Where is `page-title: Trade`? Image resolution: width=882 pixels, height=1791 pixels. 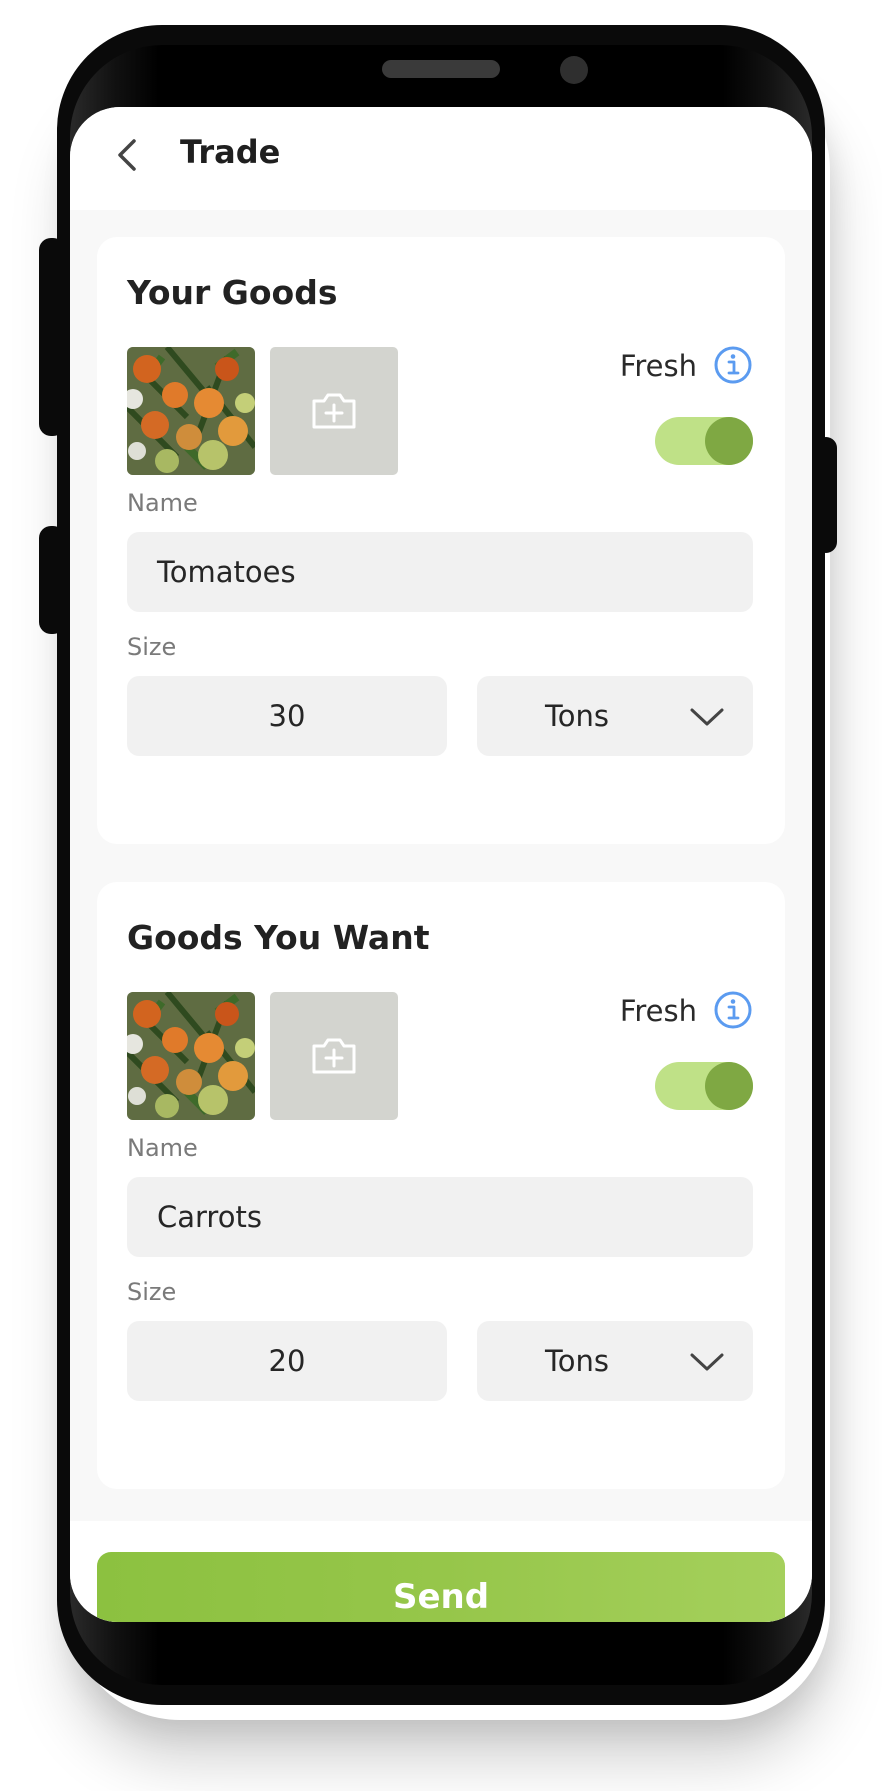 page-title: Trade is located at coordinates (230, 152).